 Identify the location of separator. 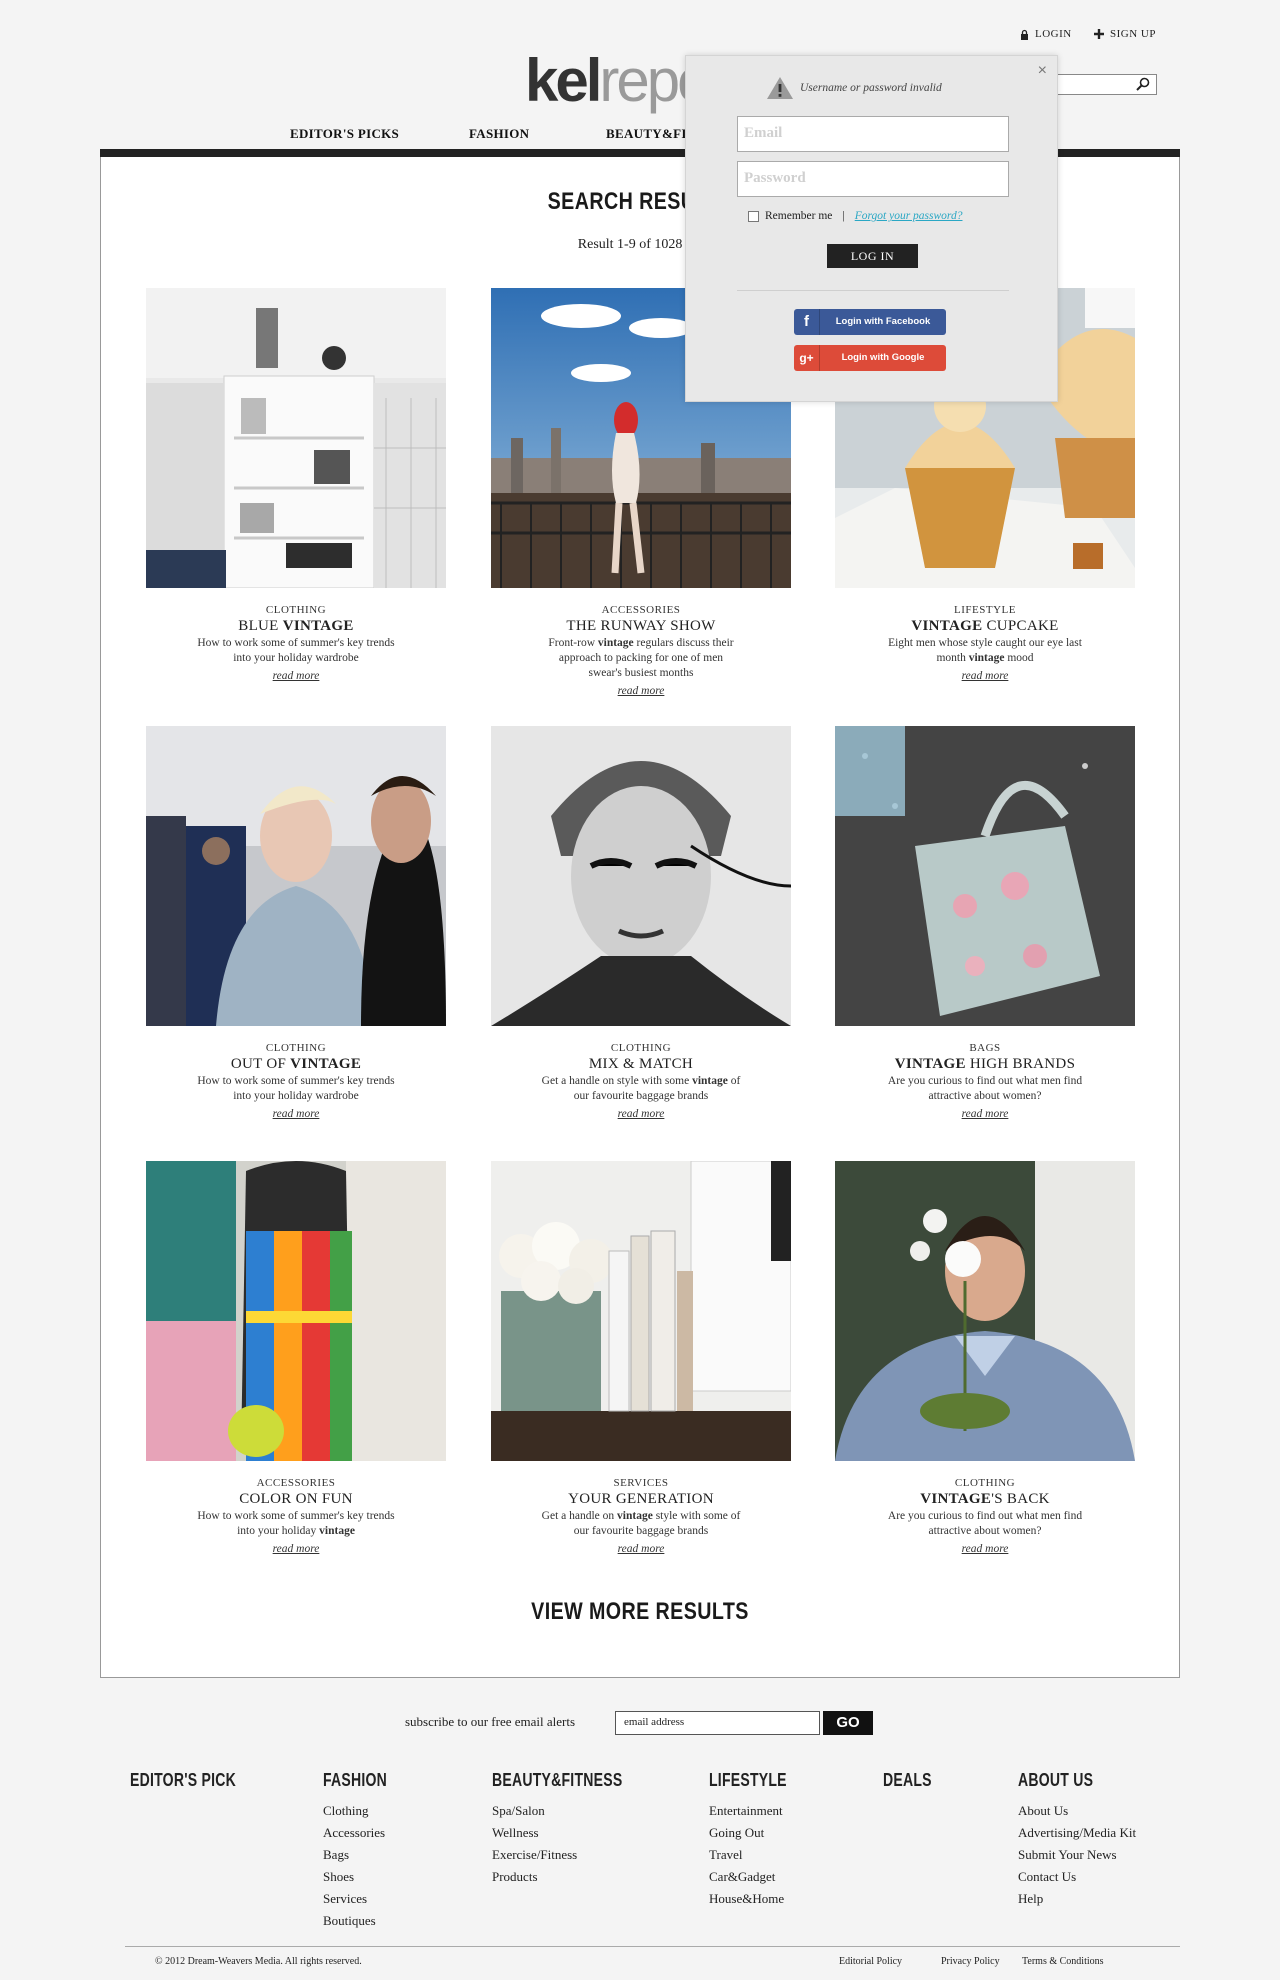
(873, 290).